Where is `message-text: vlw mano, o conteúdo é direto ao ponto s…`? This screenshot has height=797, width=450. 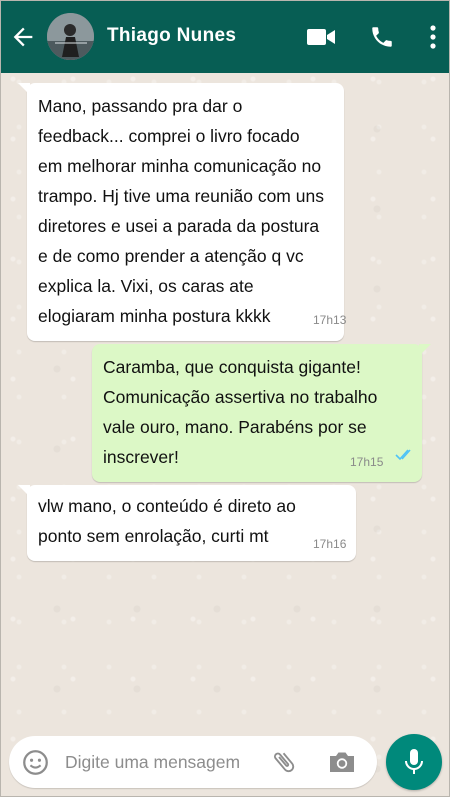 message-text: vlw mano, o conteúdo é direto ao ponto s… is located at coordinates (167, 521).